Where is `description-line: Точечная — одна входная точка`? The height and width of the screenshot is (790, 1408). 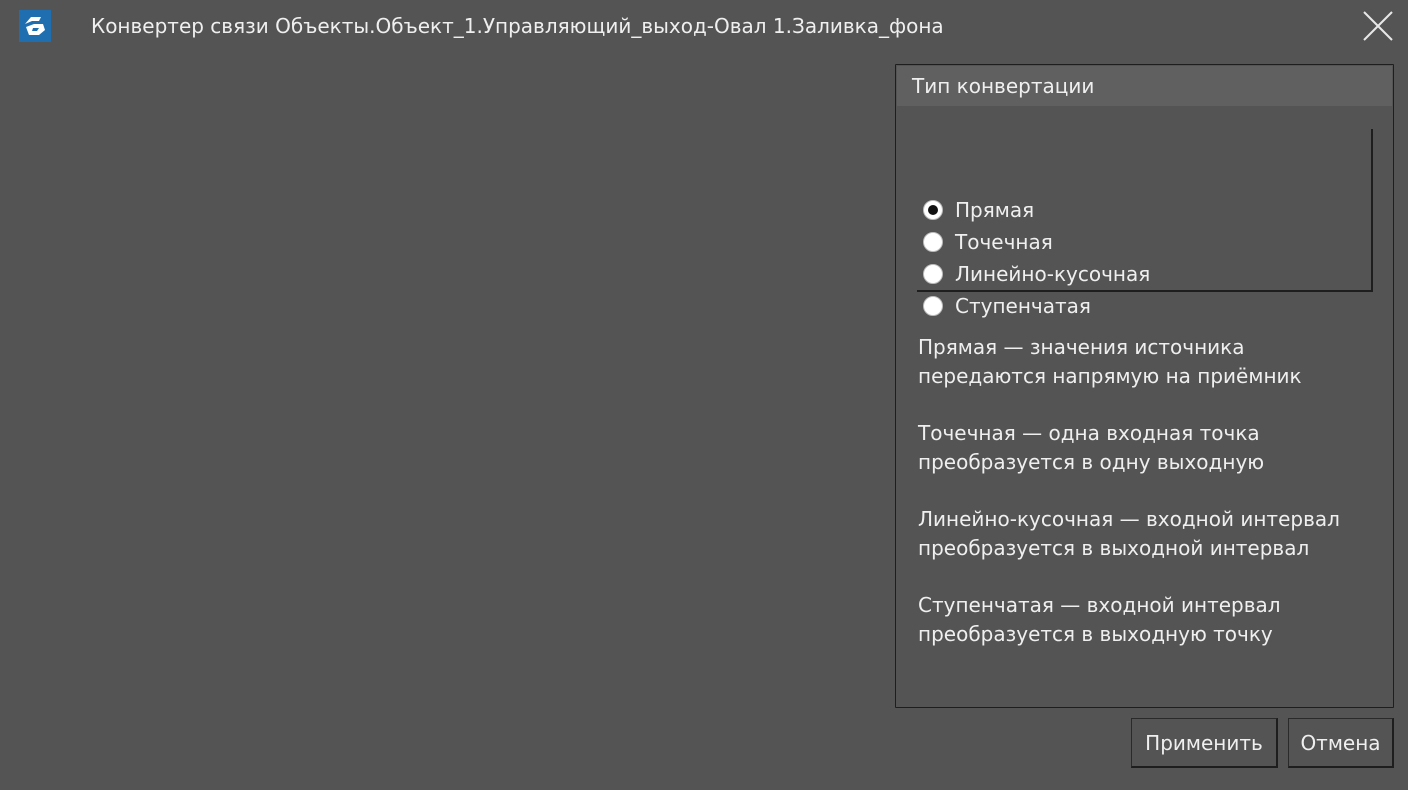 description-line: Точечная — одна входная точка is located at coordinates (1089, 433).